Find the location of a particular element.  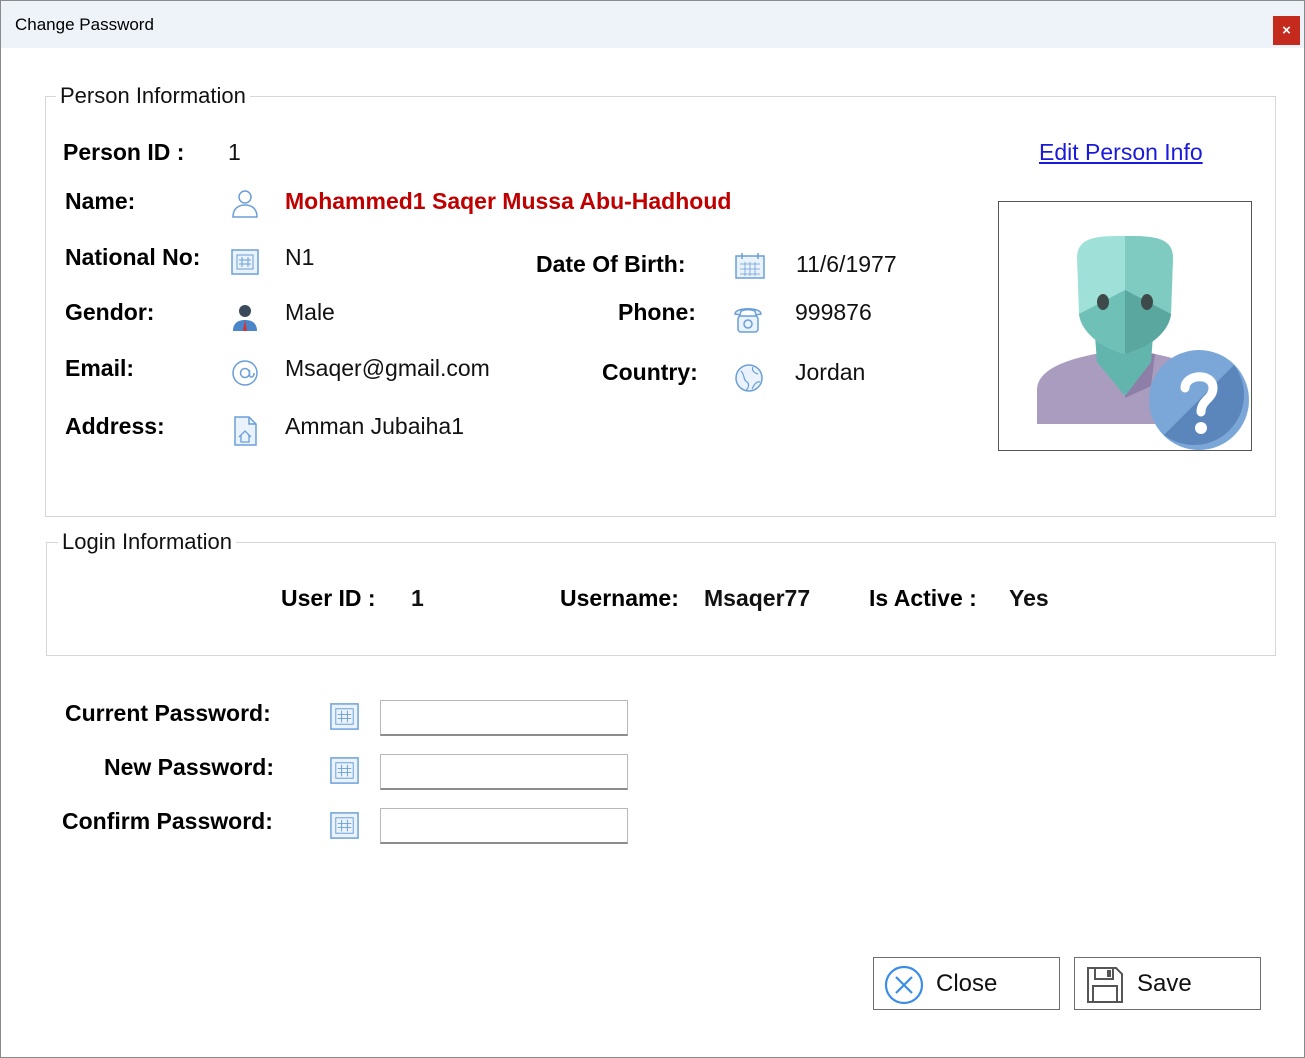

person-outline-icon is located at coordinates (245, 204).